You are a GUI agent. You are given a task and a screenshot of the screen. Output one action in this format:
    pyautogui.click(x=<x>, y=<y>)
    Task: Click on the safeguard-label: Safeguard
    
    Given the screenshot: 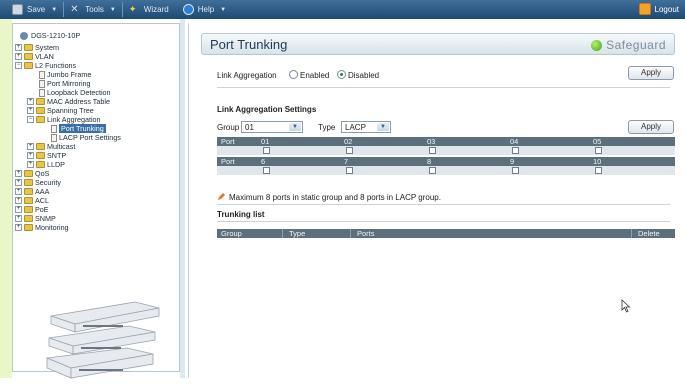 What is the action you would take?
    pyautogui.click(x=636, y=45)
    